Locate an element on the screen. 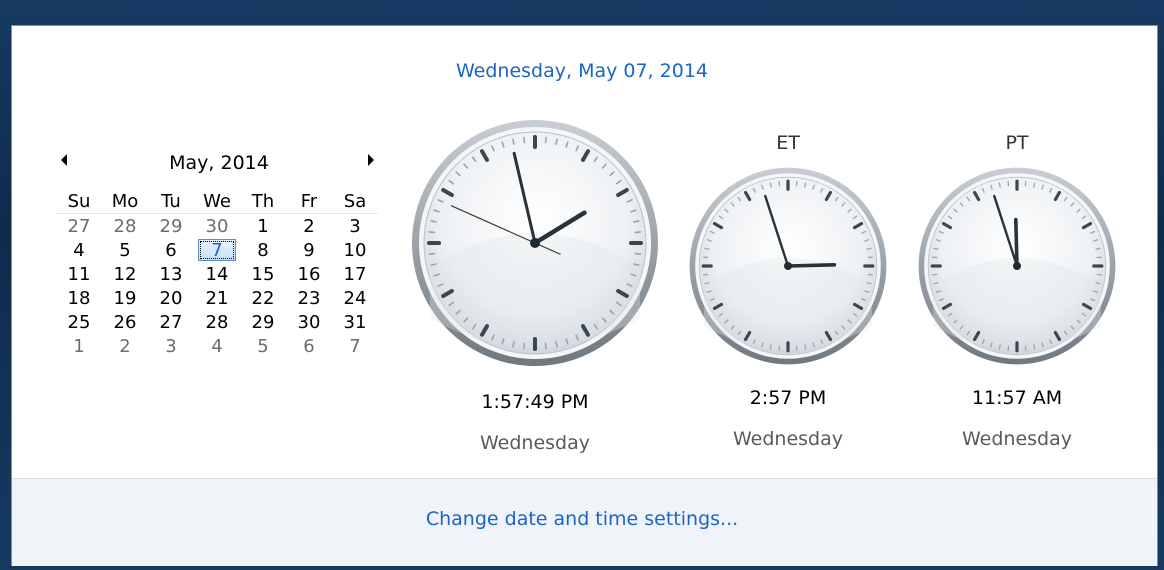 Image resolution: width=1164 pixels, height=570 pixels. calendar-day: 14 is located at coordinates (217, 274).